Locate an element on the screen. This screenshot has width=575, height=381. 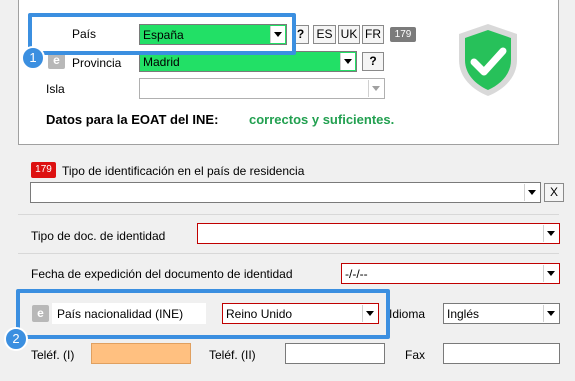
telef1-input is located at coordinates (141, 353).